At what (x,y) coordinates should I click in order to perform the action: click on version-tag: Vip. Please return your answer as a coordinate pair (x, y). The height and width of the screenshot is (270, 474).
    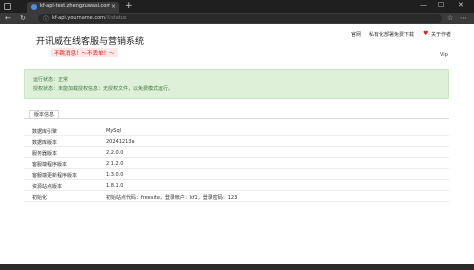
    Looking at the image, I should click on (444, 55).